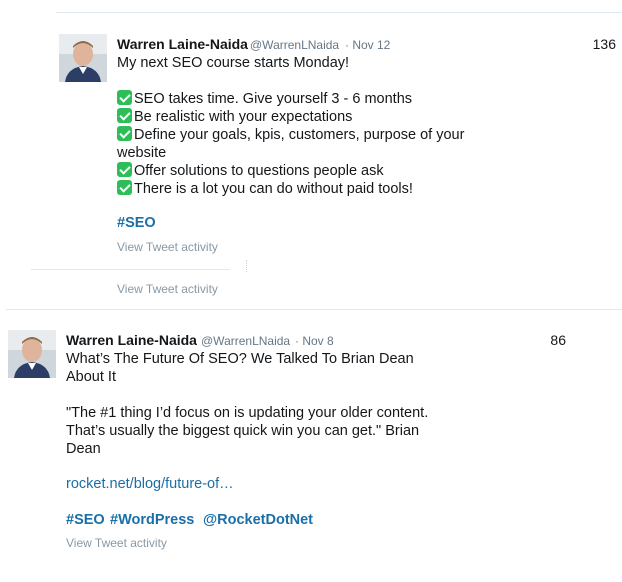 The width and height of the screenshot is (622, 582). I want to click on tweet-text-line: About It, so click(91, 377).